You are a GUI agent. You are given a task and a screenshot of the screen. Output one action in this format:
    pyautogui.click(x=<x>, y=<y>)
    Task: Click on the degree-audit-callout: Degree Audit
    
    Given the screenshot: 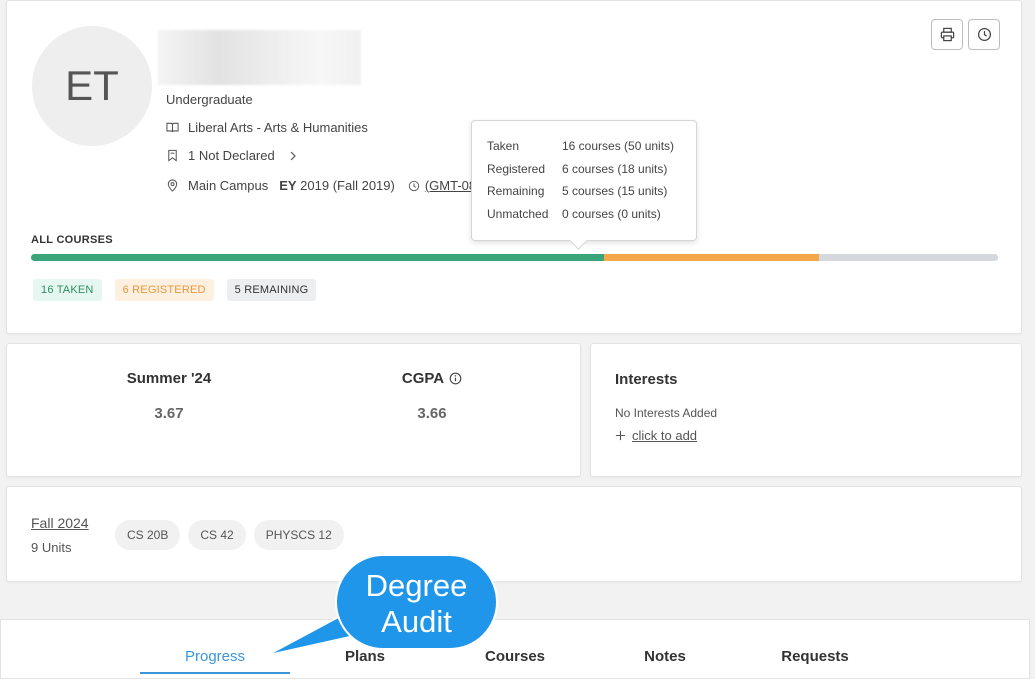 What is the action you would take?
    pyautogui.click(x=416, y=602)
    